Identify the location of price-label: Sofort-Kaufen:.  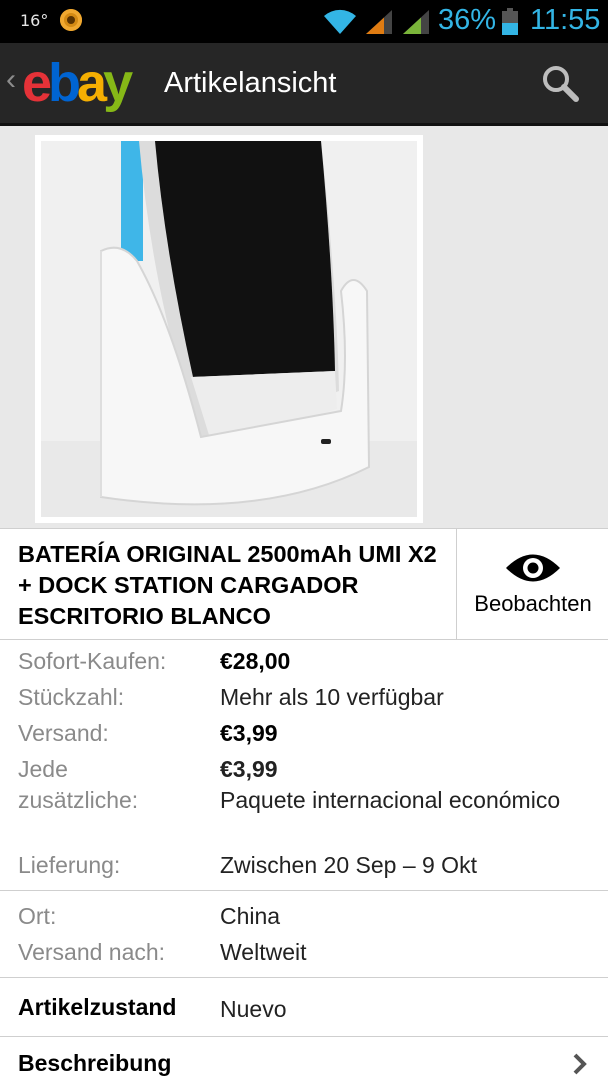
(92, 661).